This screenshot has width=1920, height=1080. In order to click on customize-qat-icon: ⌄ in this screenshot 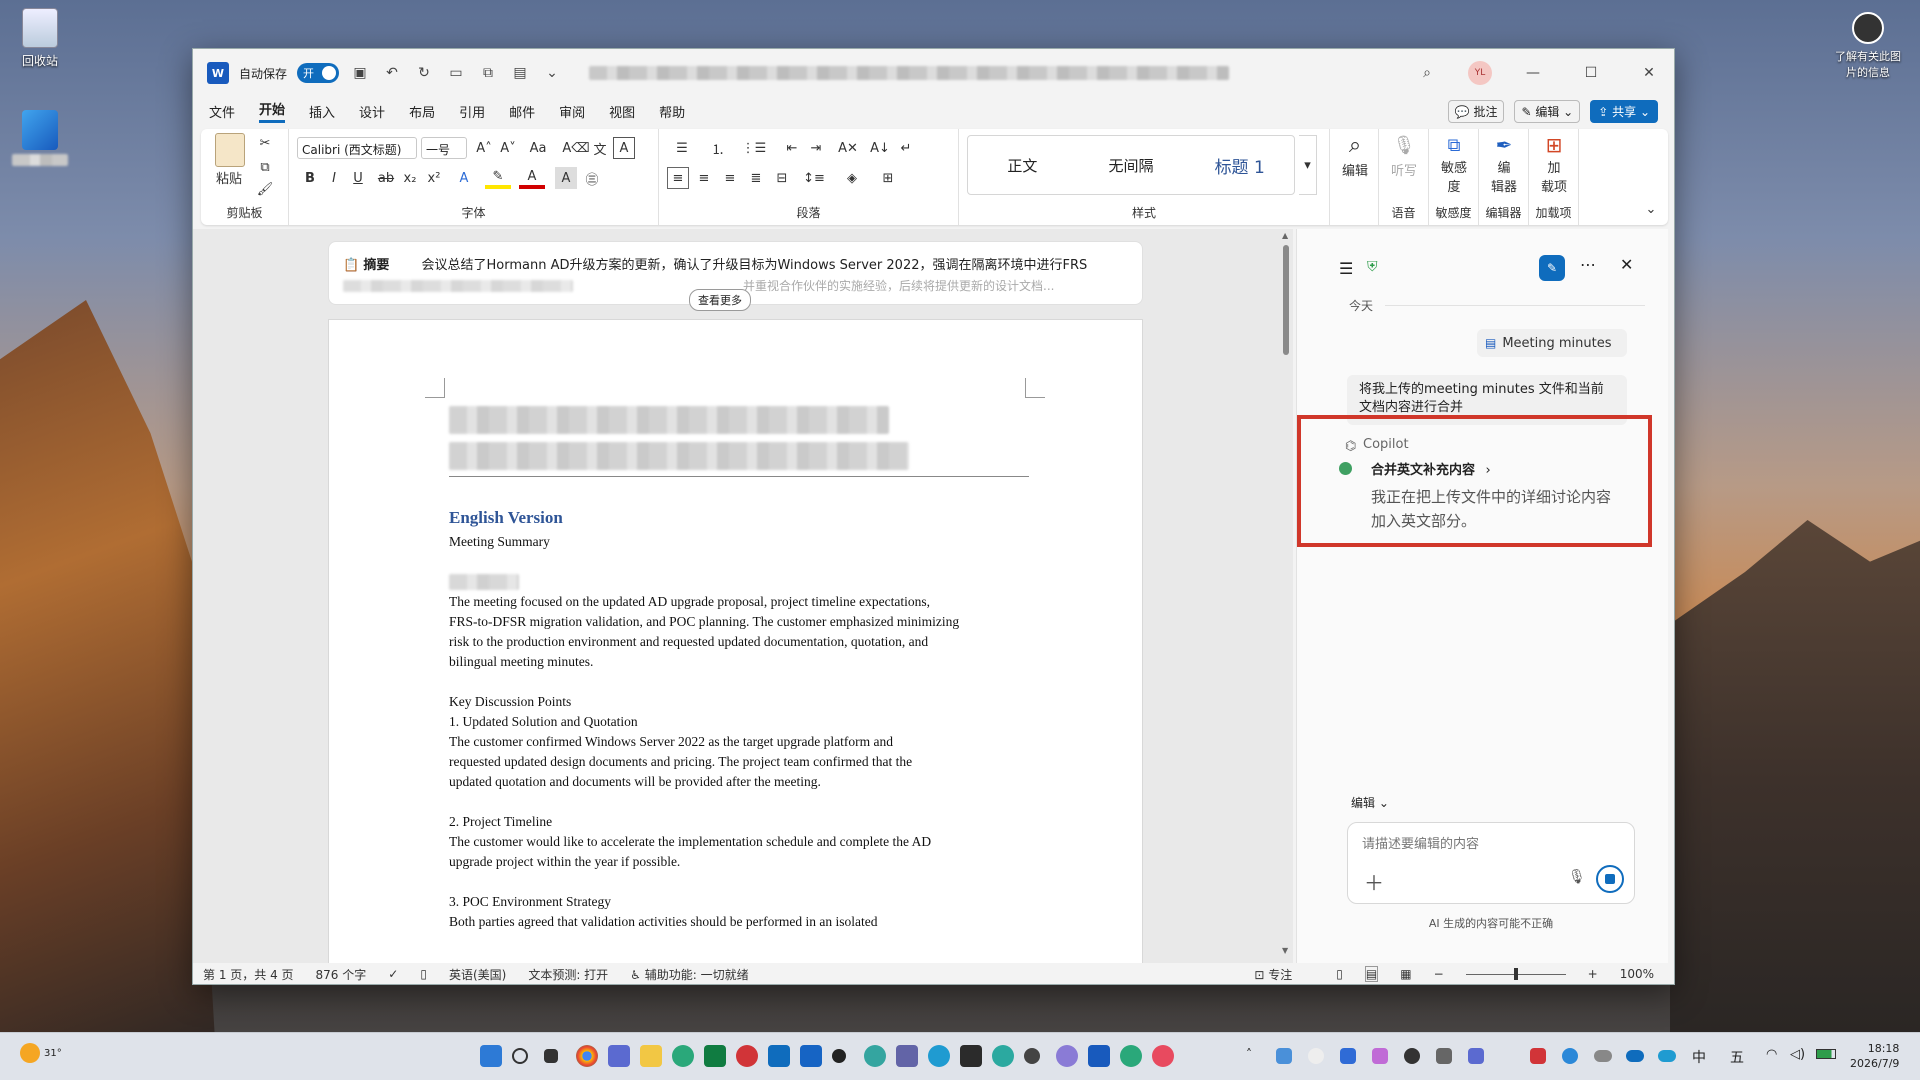, I will do `click(552, 73)`.